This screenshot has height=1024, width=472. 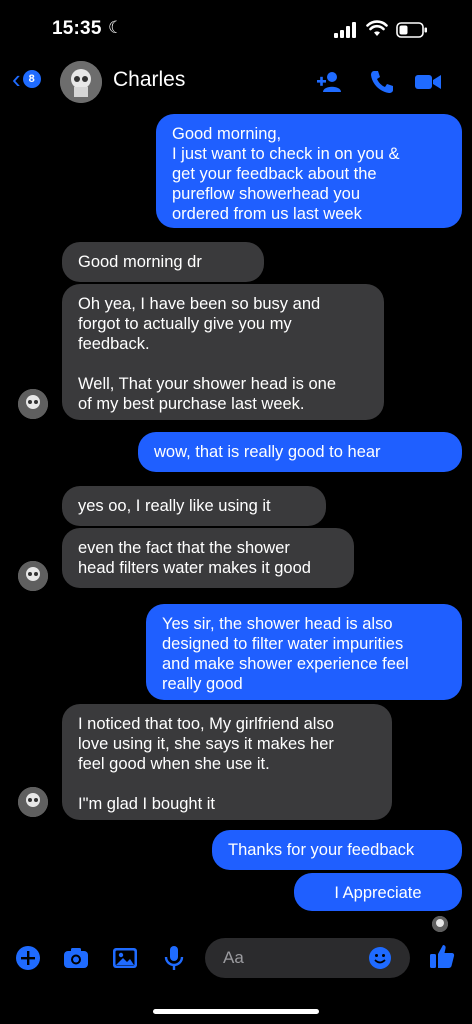 What do you see at coordinates (411, 30) in the screenshot?
I see `battery-icon` at bounding box center [411, 30].